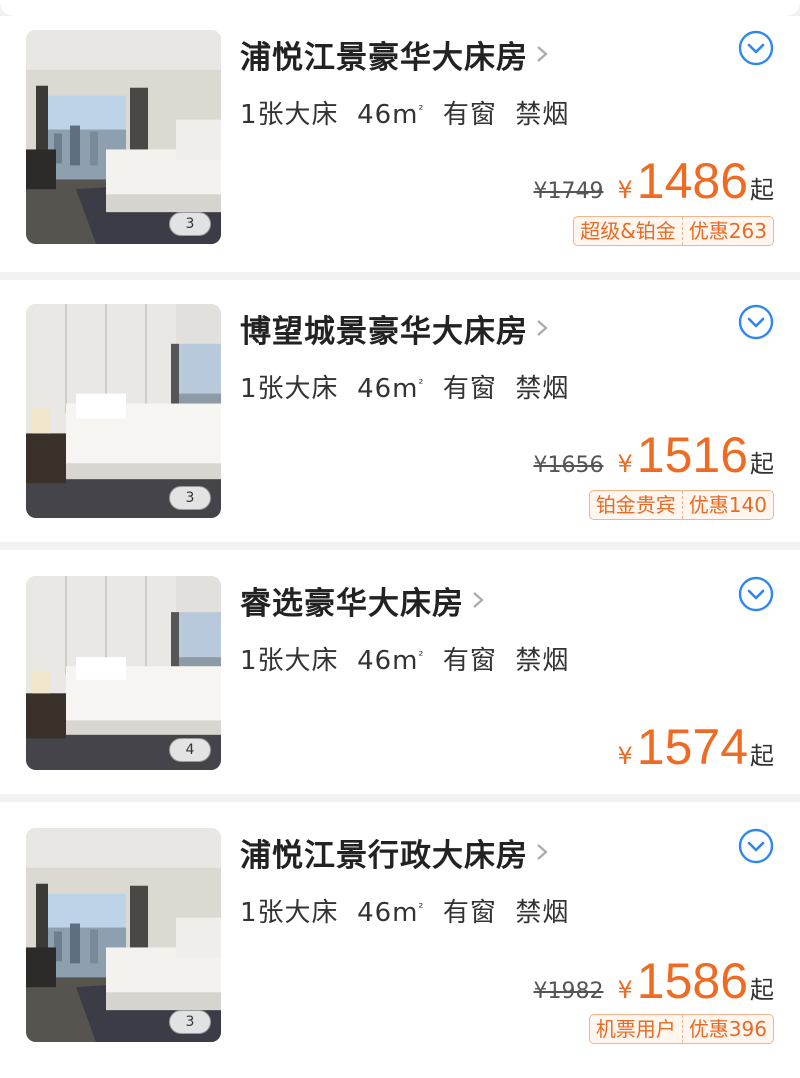 The height and width of the screenshot is (1078, 800). Describe the element at coordinates (384, 331) in the screenshot. I see `room-name: 博望城景豪华大床房` at that location.